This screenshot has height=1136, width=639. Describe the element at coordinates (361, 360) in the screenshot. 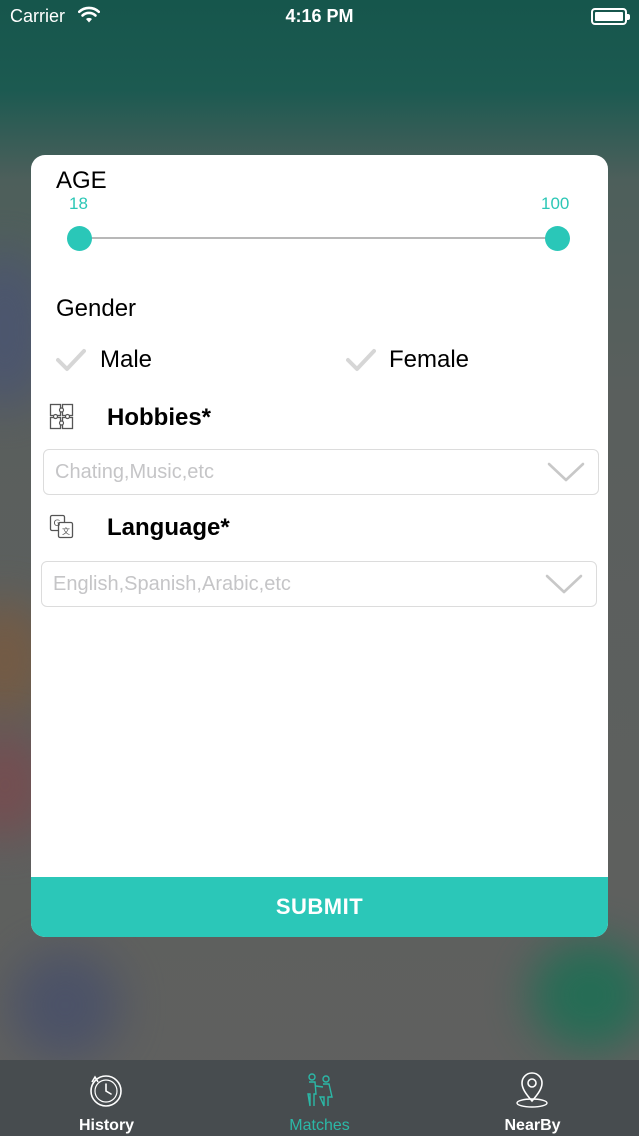

I see `female-checkmark-icon` at that location.